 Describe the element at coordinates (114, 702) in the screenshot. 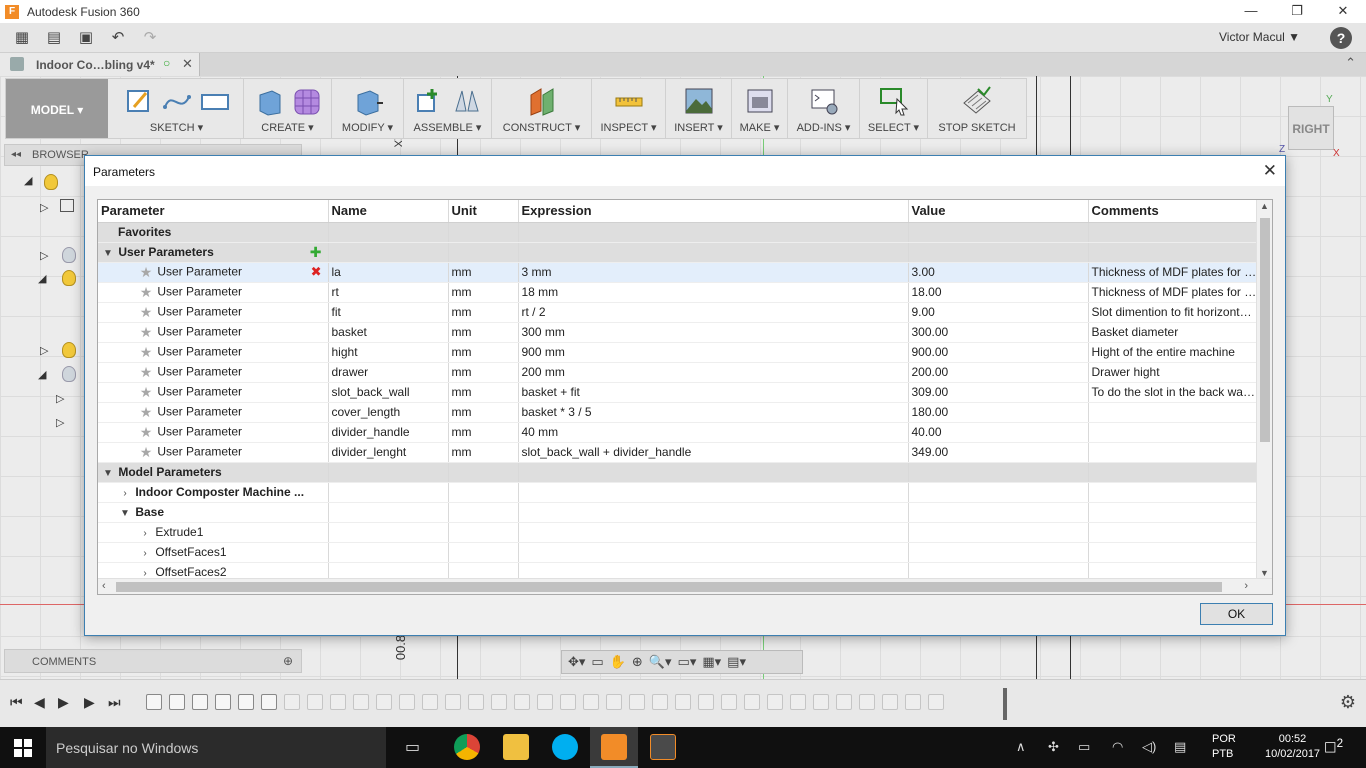

I see `go-to-end-icon: ⏭` at that location.